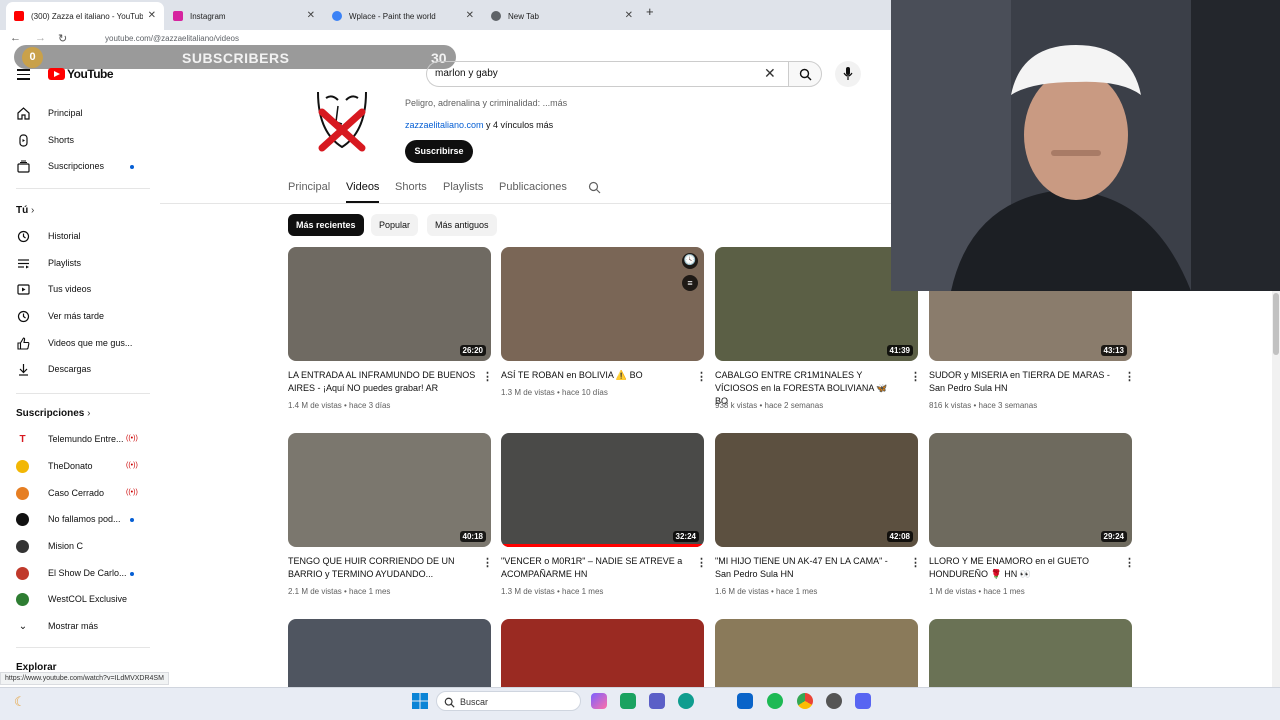  What do you see at coordinates (362, 187) in the screenshot?
I see `tab-videos: Videos` at bounding box center [362, 187].